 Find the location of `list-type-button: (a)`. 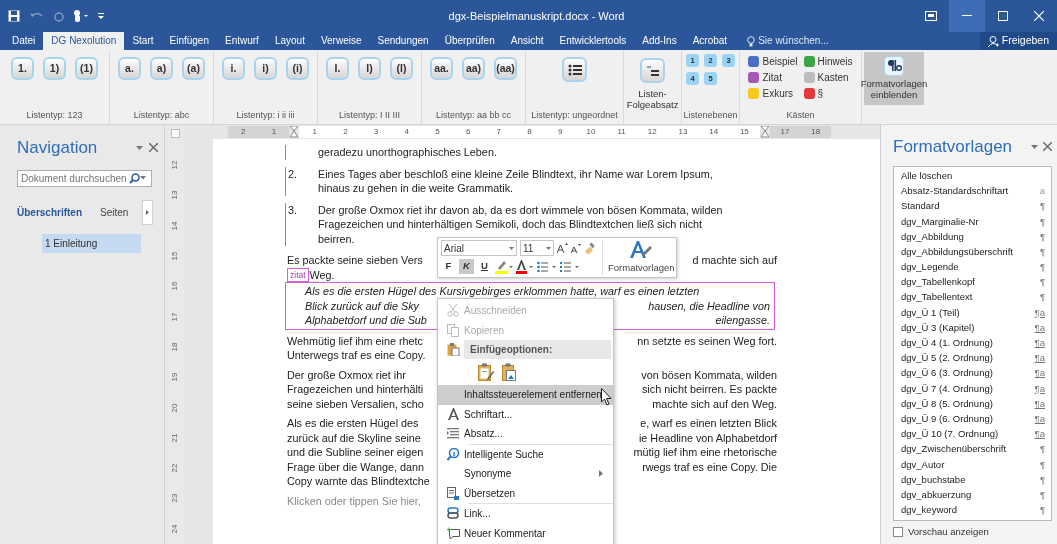

list-type-button: (a) is located at coordinates (193, 68).